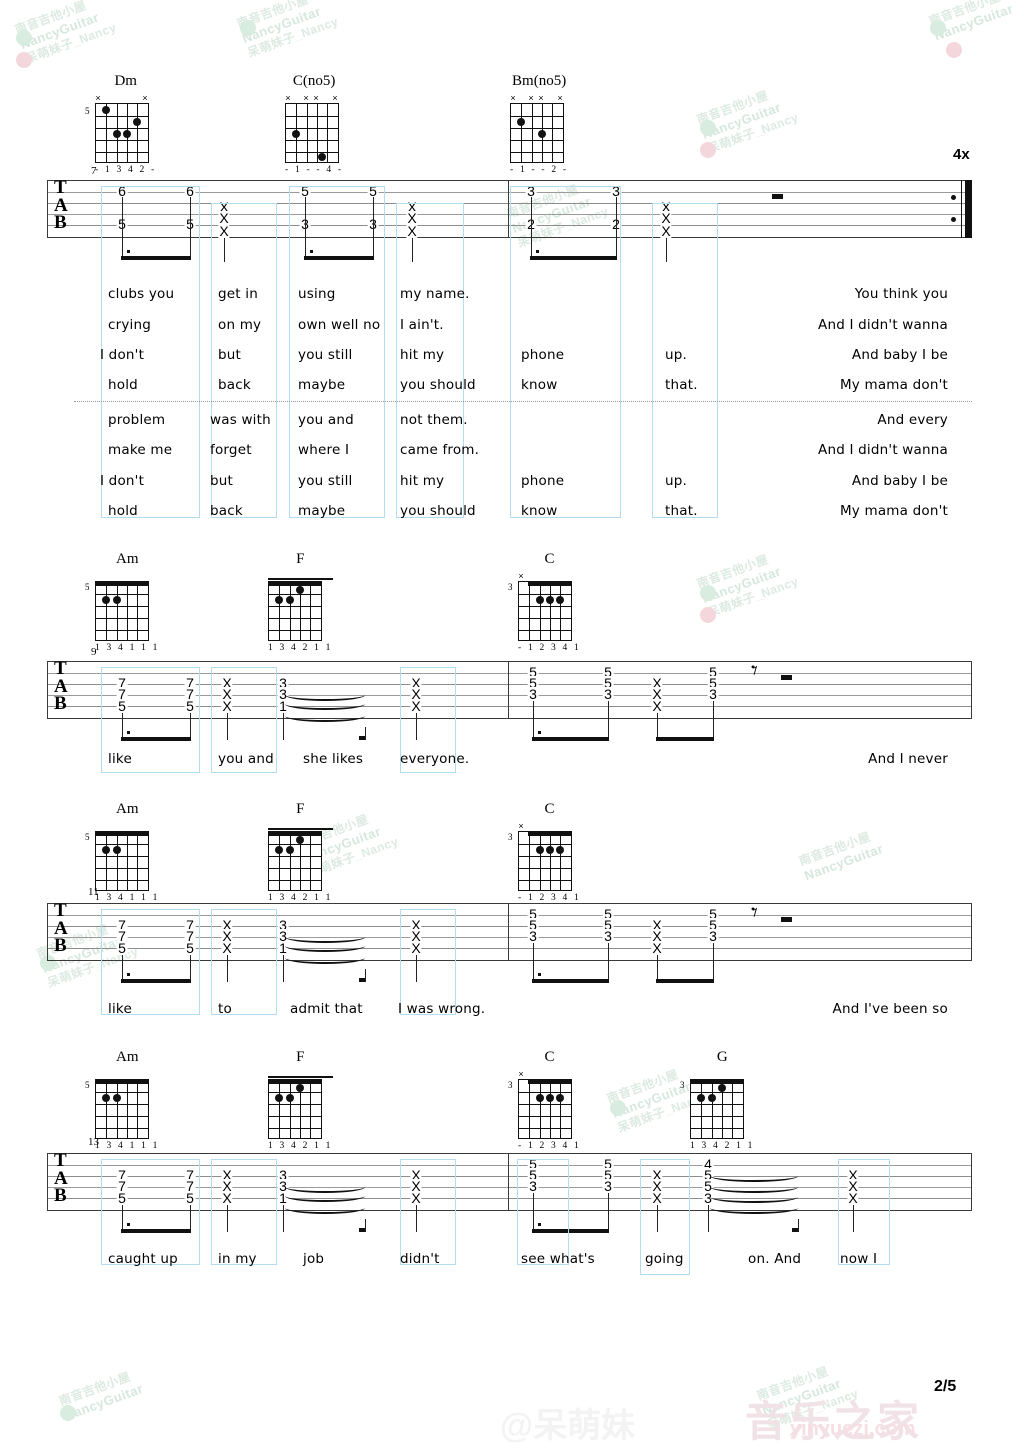 The image size is (1024, 1449). I want to click on verse-separator, so click(523, 401).